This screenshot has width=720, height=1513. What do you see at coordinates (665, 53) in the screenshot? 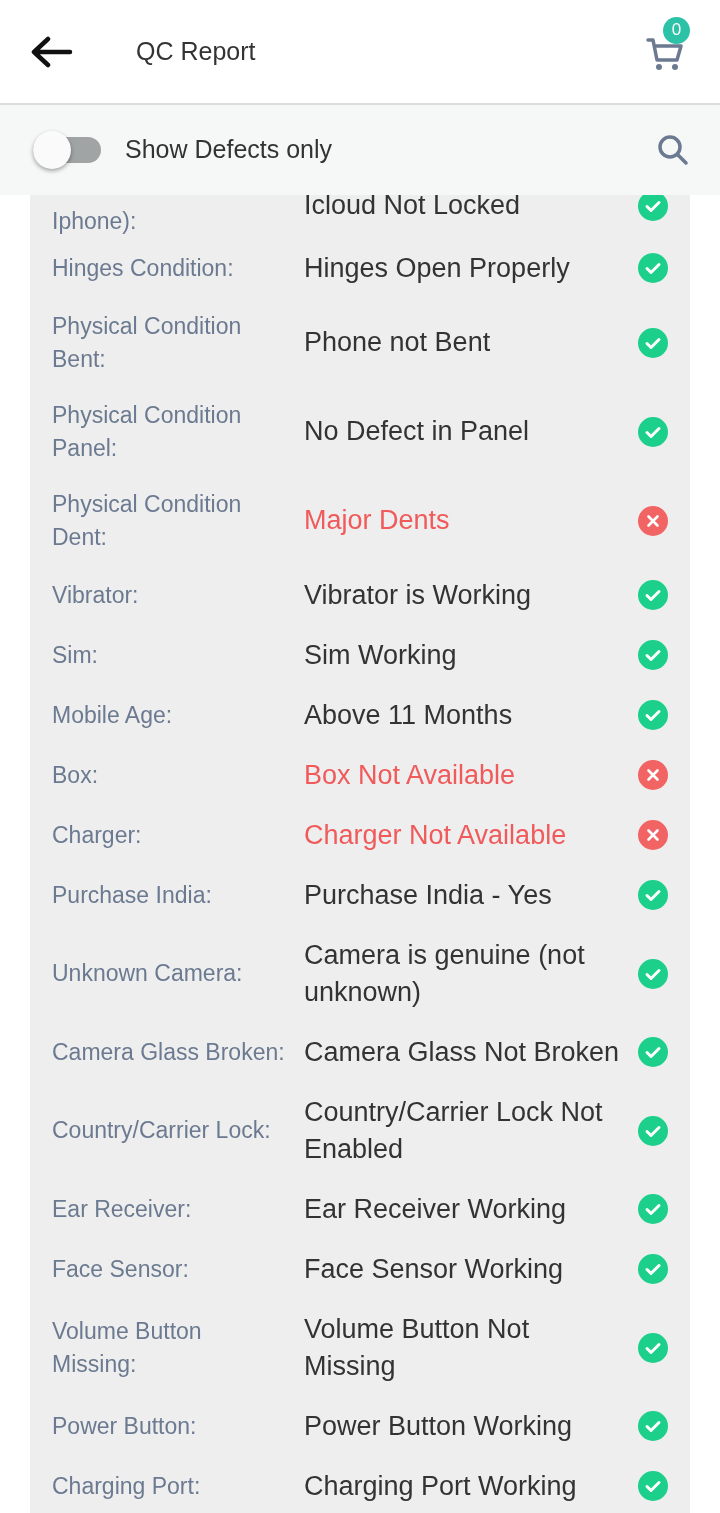
I see `cart-icon` at bounding box center [665, 53].